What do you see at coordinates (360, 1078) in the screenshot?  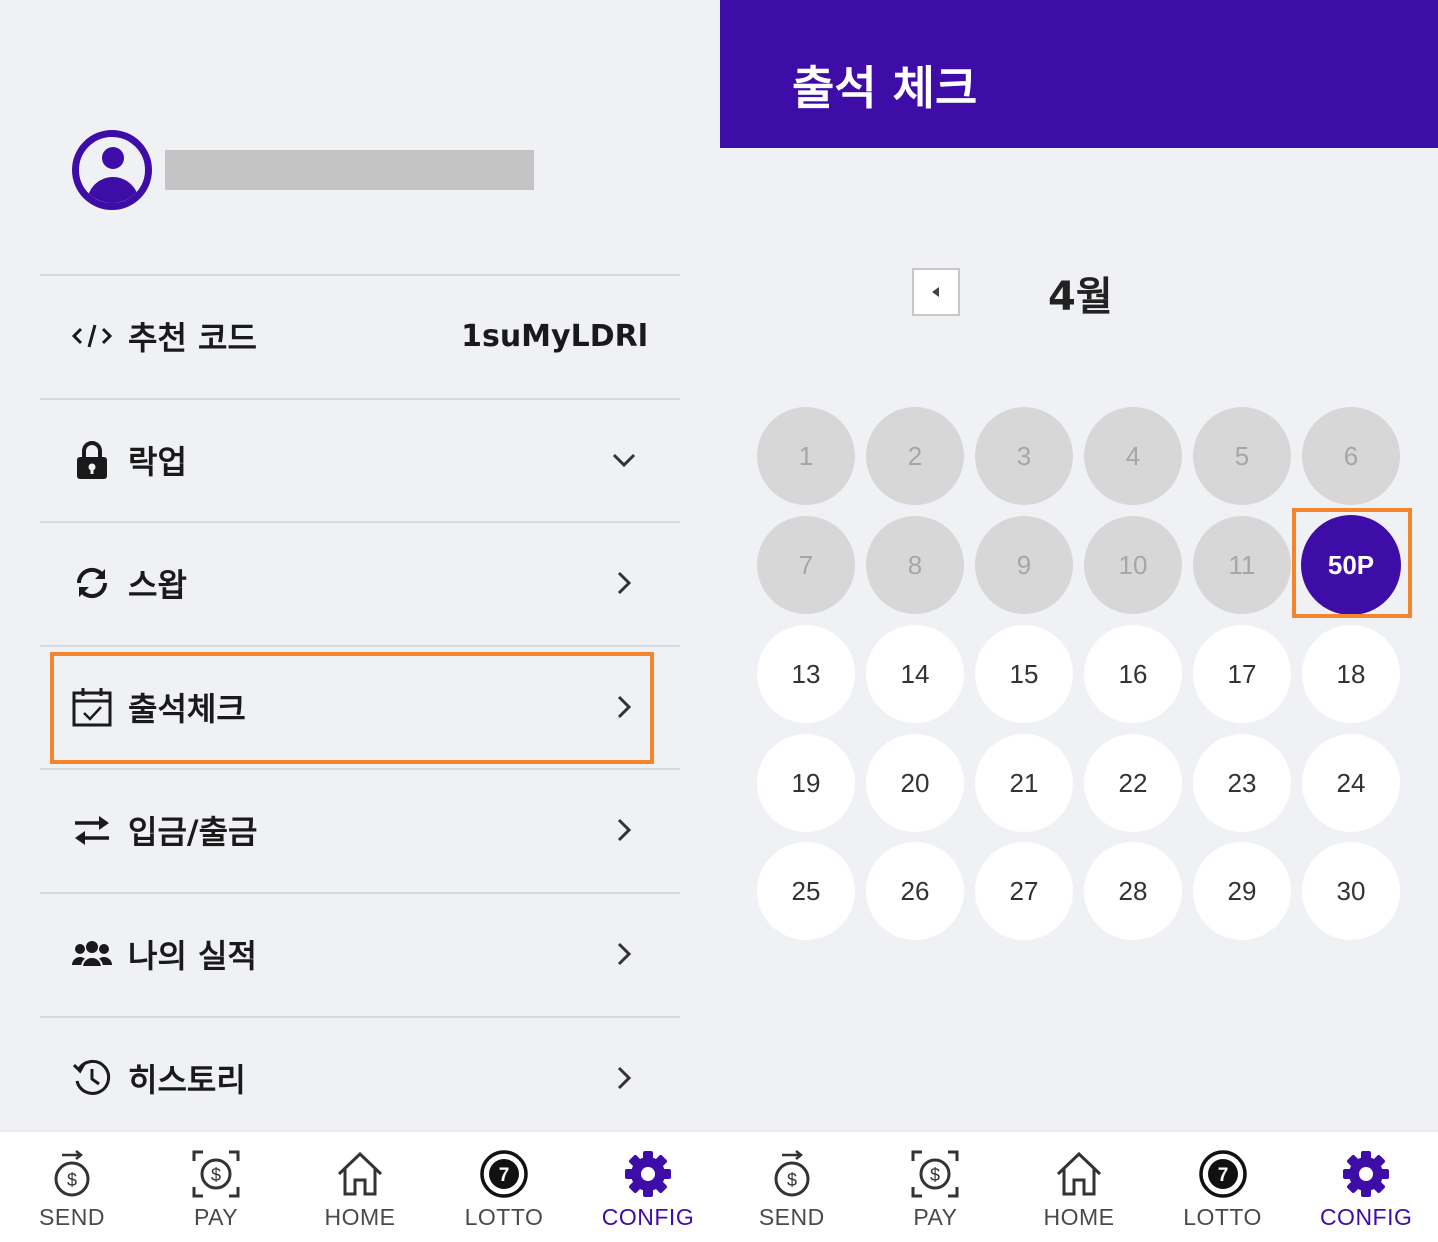 I see `menu-item-history: 히스토리` at bounding box center [360, 1078].